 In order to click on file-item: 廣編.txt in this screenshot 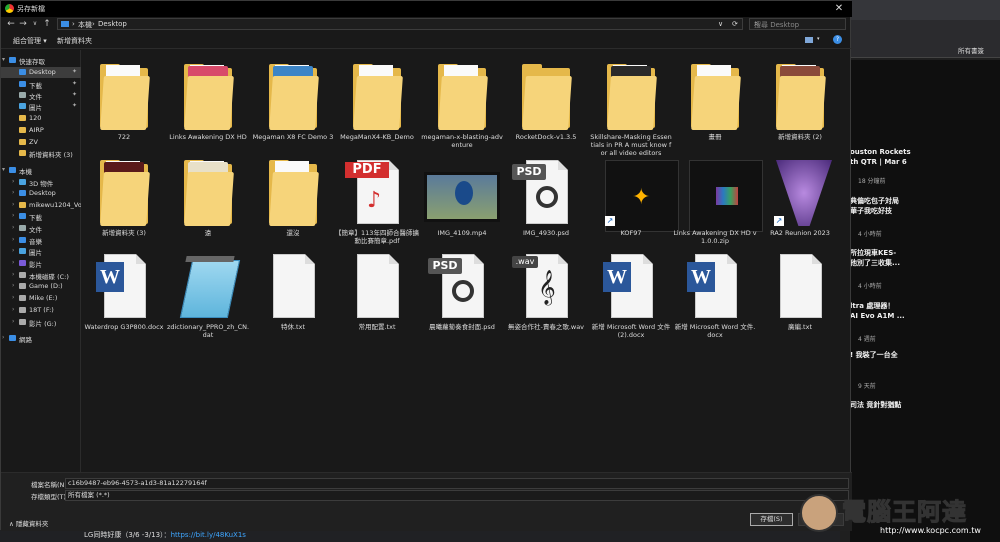, I will do `click(800, 293)`.